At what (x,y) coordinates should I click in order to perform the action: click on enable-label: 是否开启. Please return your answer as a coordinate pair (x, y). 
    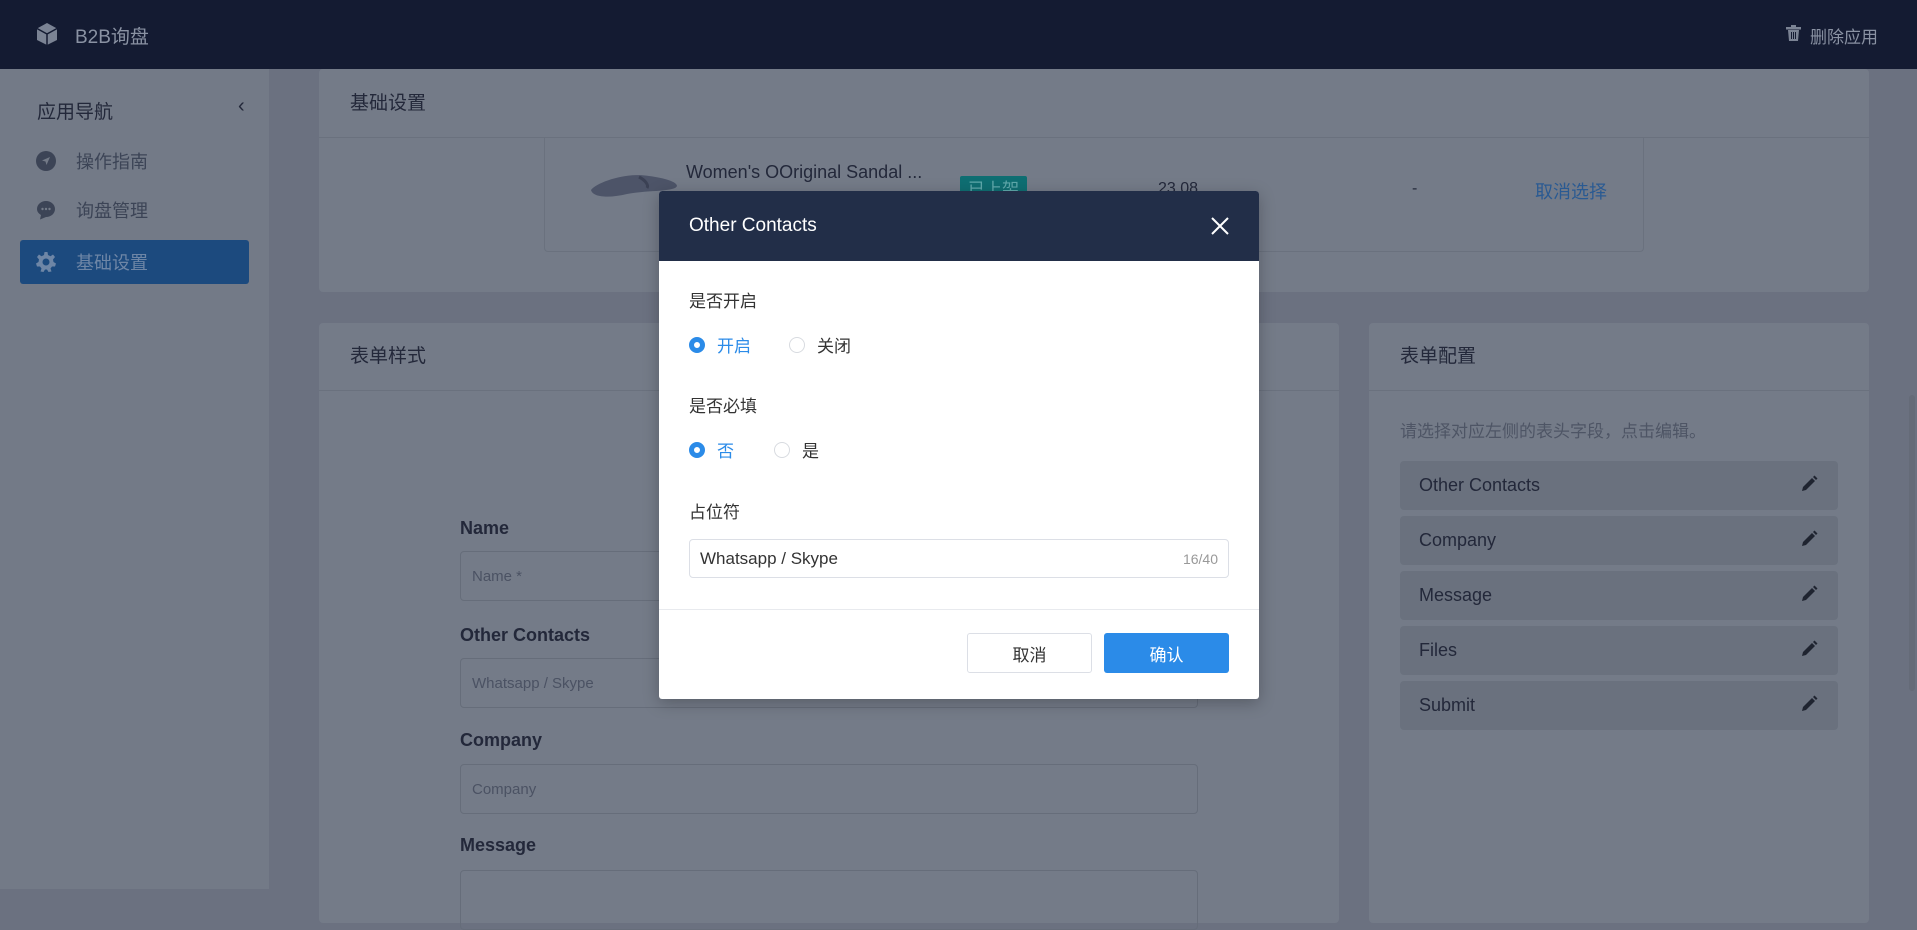
    Looking at the image, I should click on (723, 301).